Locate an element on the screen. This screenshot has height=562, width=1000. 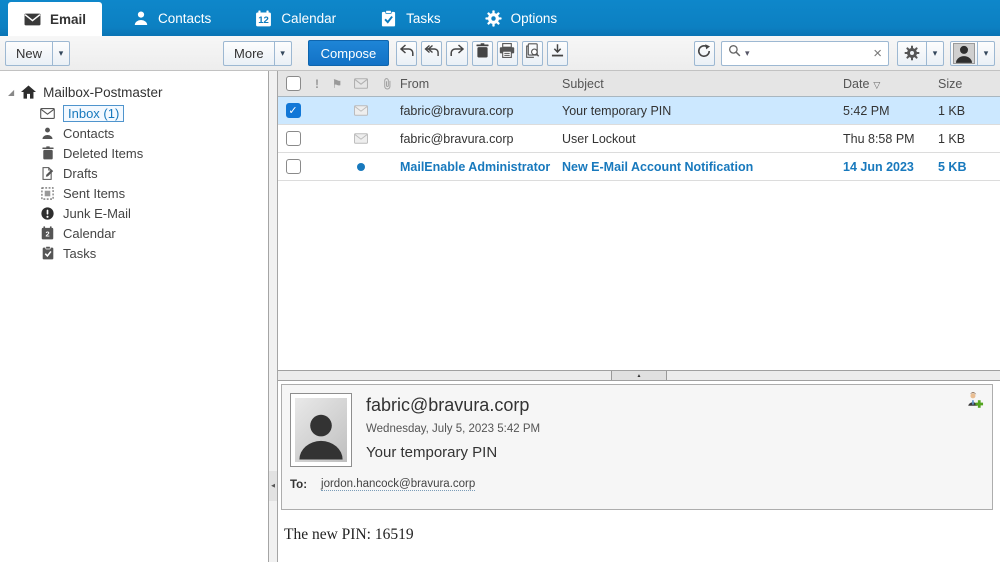
toolbar: New ▾ More ▾ Compose ▾ × ▾ ▾ is located at coordinates (500, 53).